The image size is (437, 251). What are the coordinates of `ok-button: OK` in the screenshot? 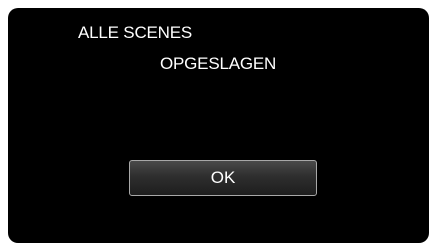 It's located at (223, 178).